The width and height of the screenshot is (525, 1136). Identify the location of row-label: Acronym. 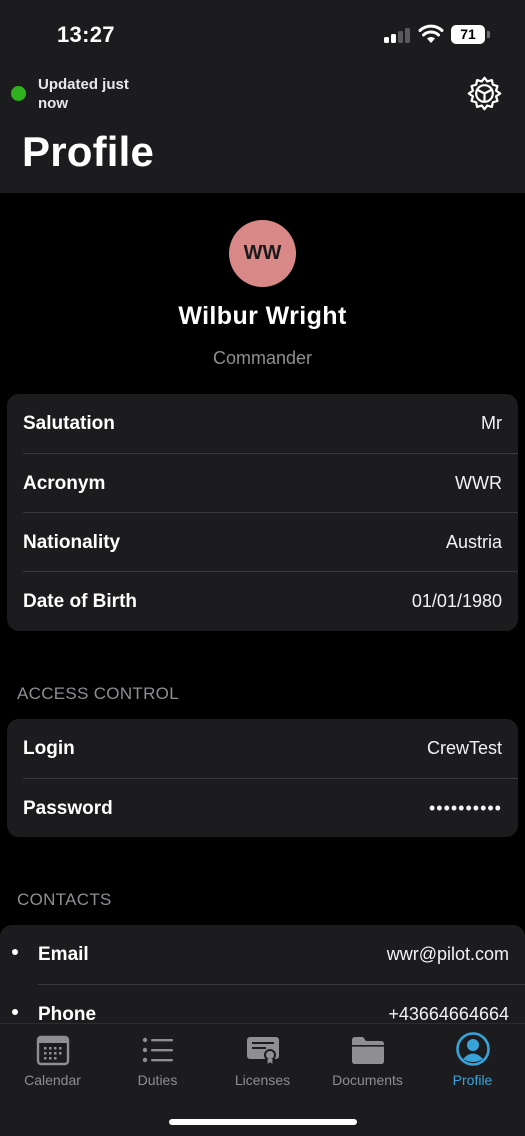
(64, 483).